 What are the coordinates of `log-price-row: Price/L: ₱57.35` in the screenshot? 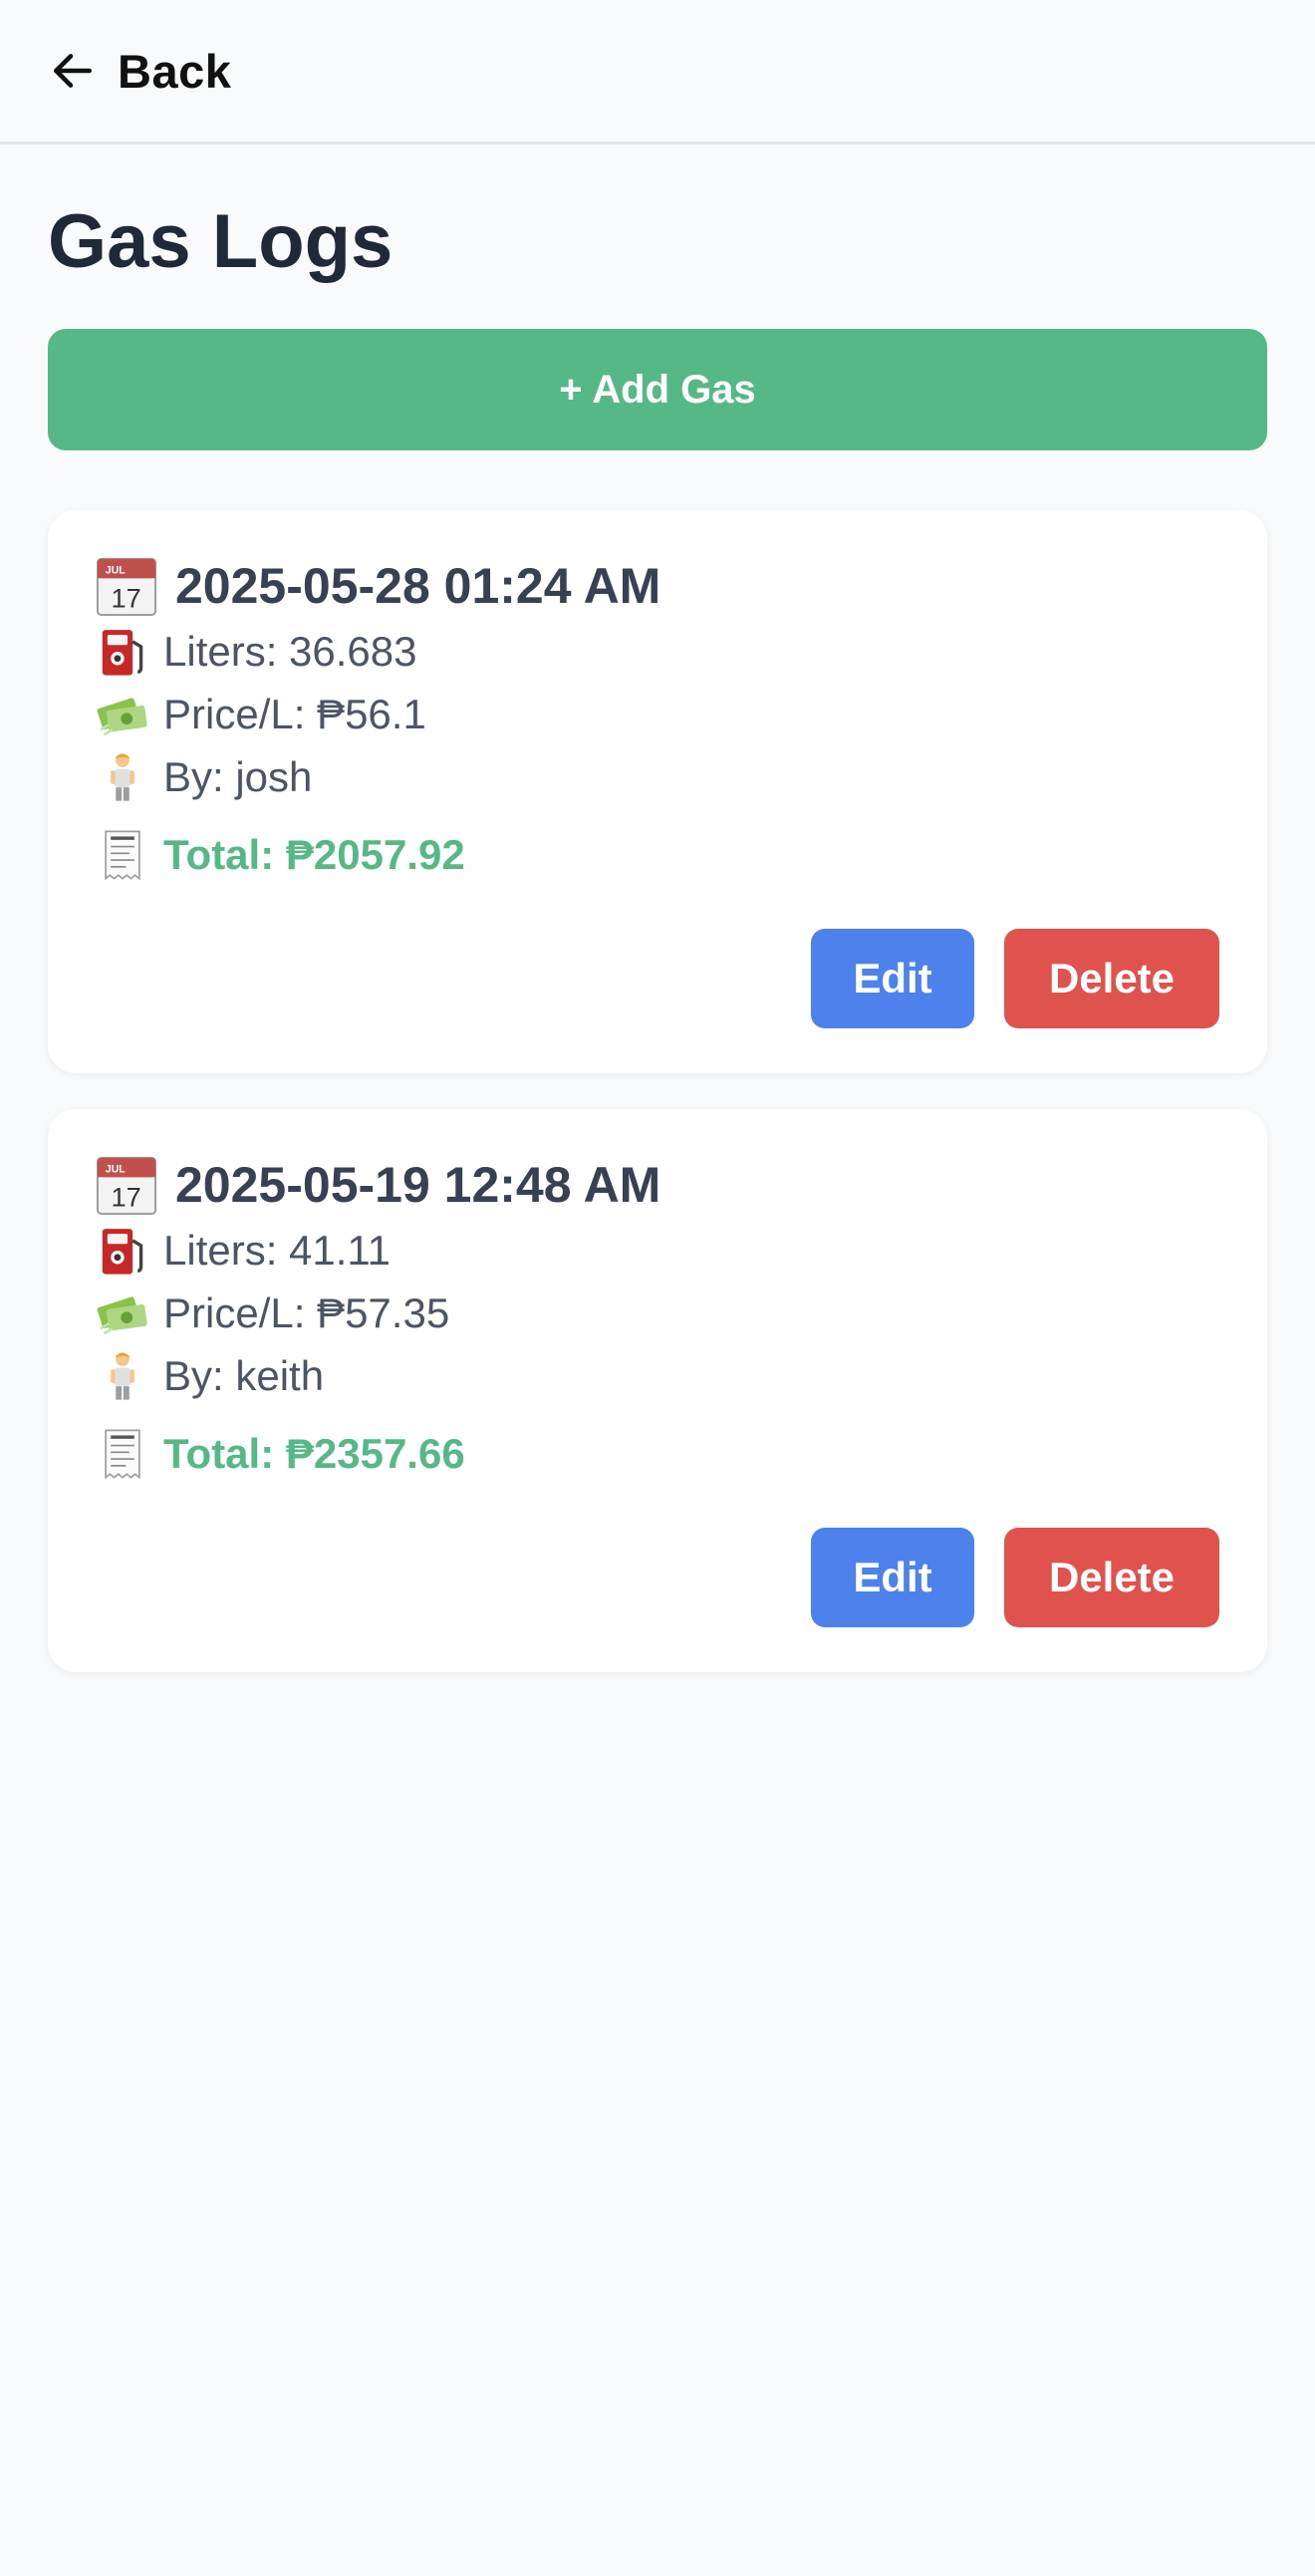 It's located at (657, 1313).